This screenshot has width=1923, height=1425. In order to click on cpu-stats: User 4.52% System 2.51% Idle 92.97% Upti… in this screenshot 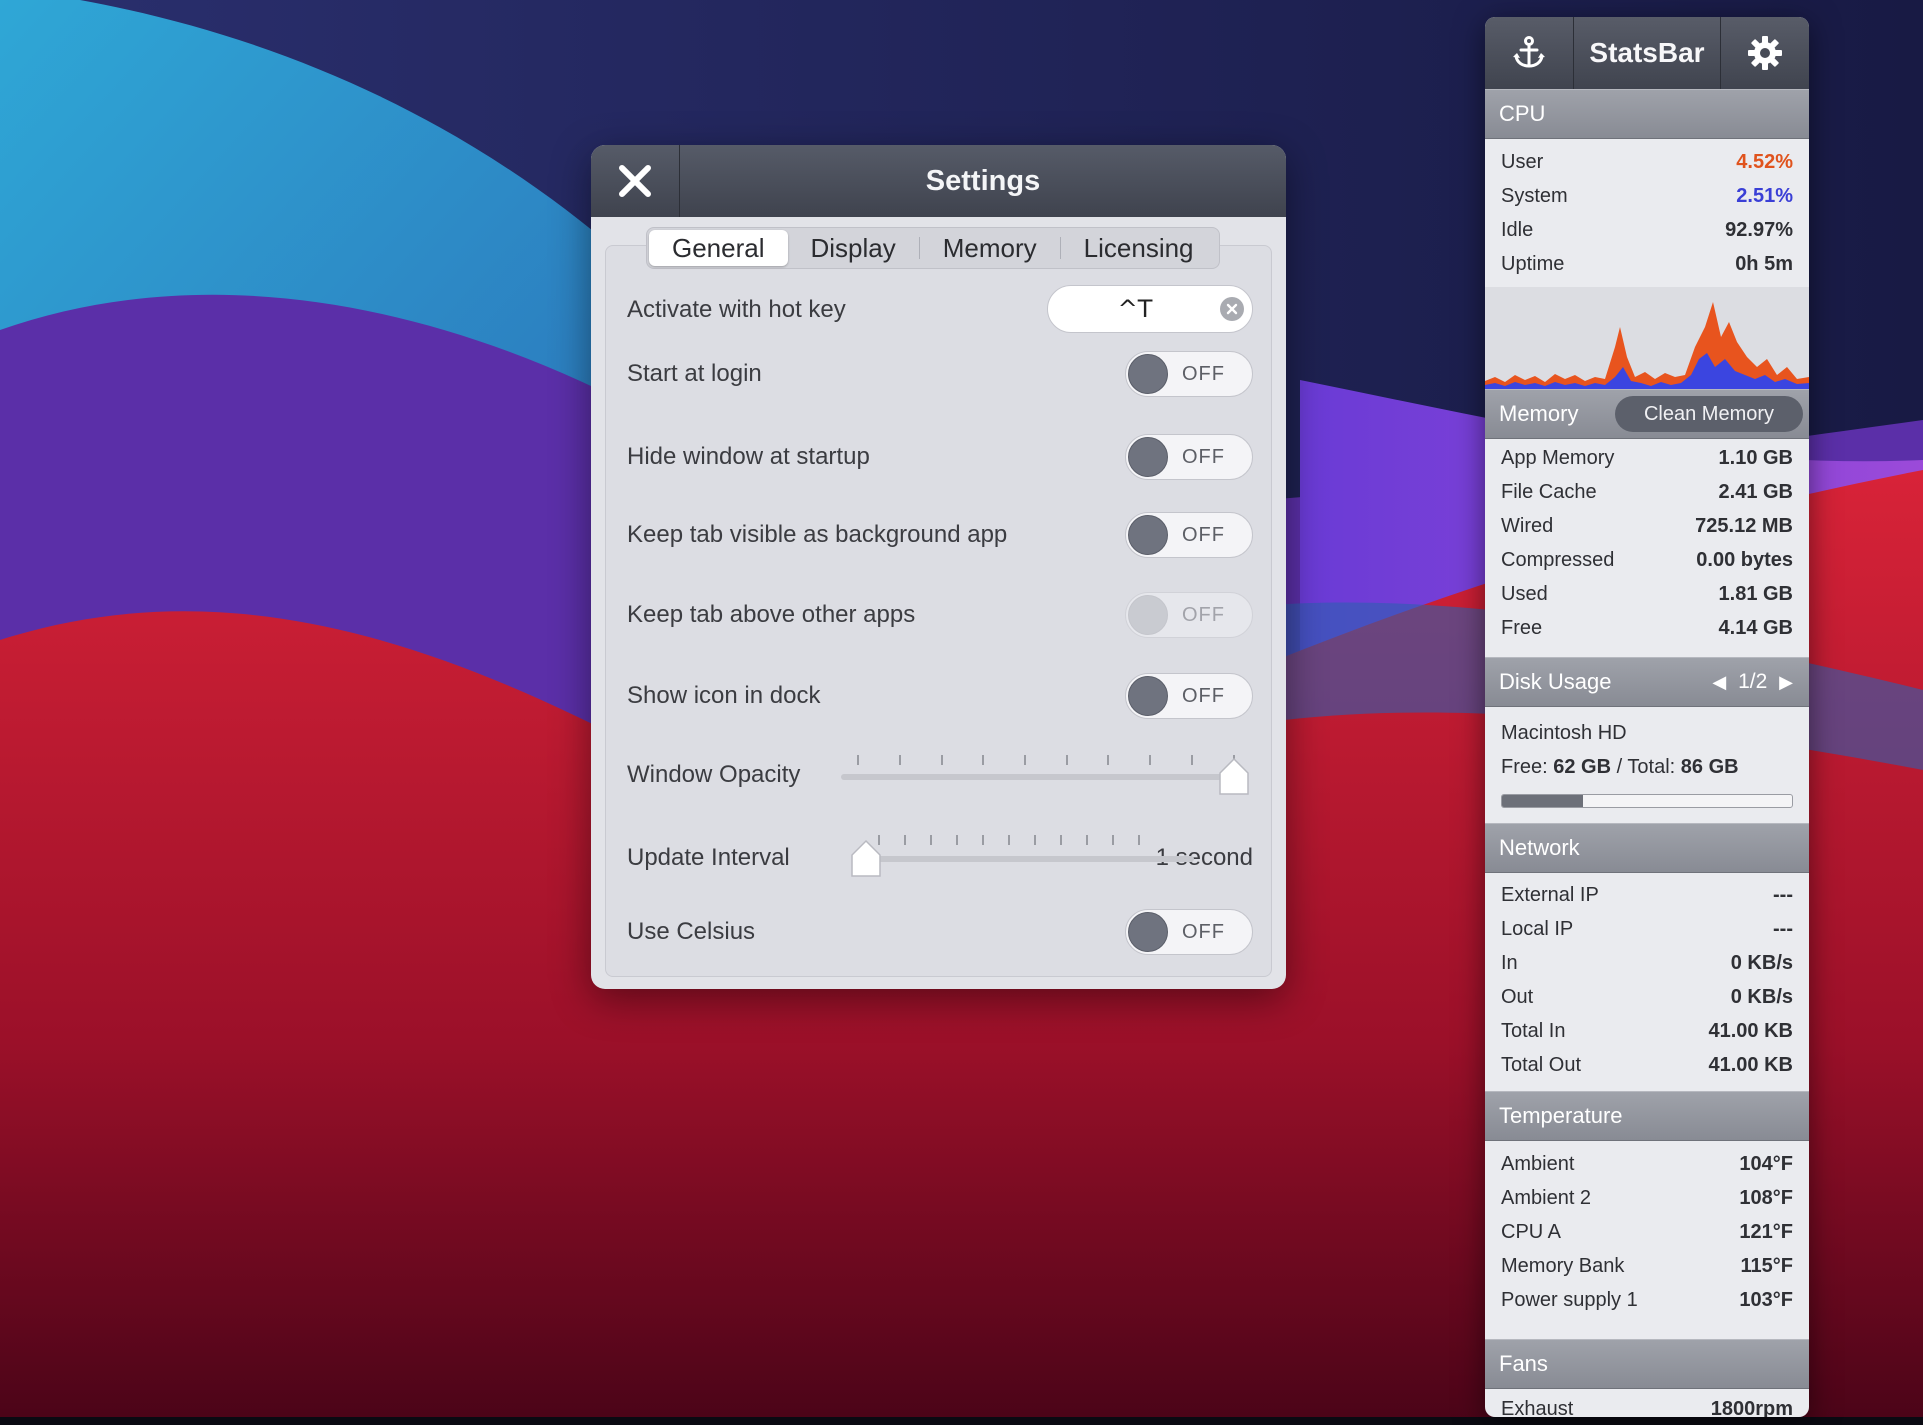, I will do `click(1647, 213)`.